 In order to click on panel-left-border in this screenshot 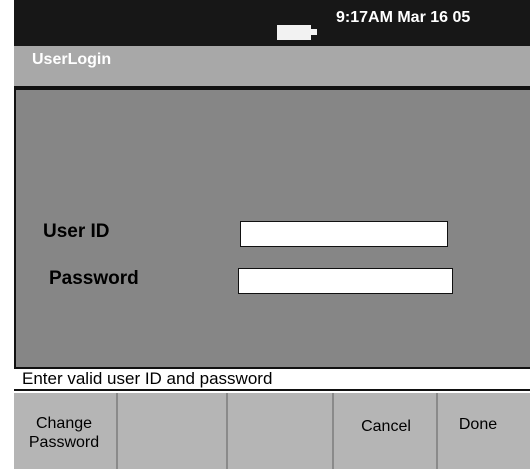, I will do `click(15, 240)`.